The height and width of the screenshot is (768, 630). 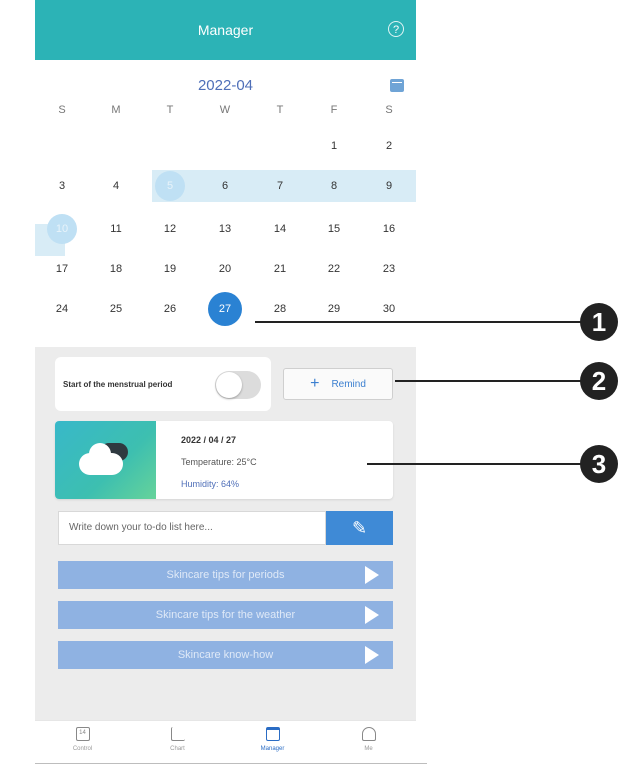 What do you see at coordinates (599, 381) in the screenshot?
I see `callout-badge: 2` at bounding box center [599, 381].